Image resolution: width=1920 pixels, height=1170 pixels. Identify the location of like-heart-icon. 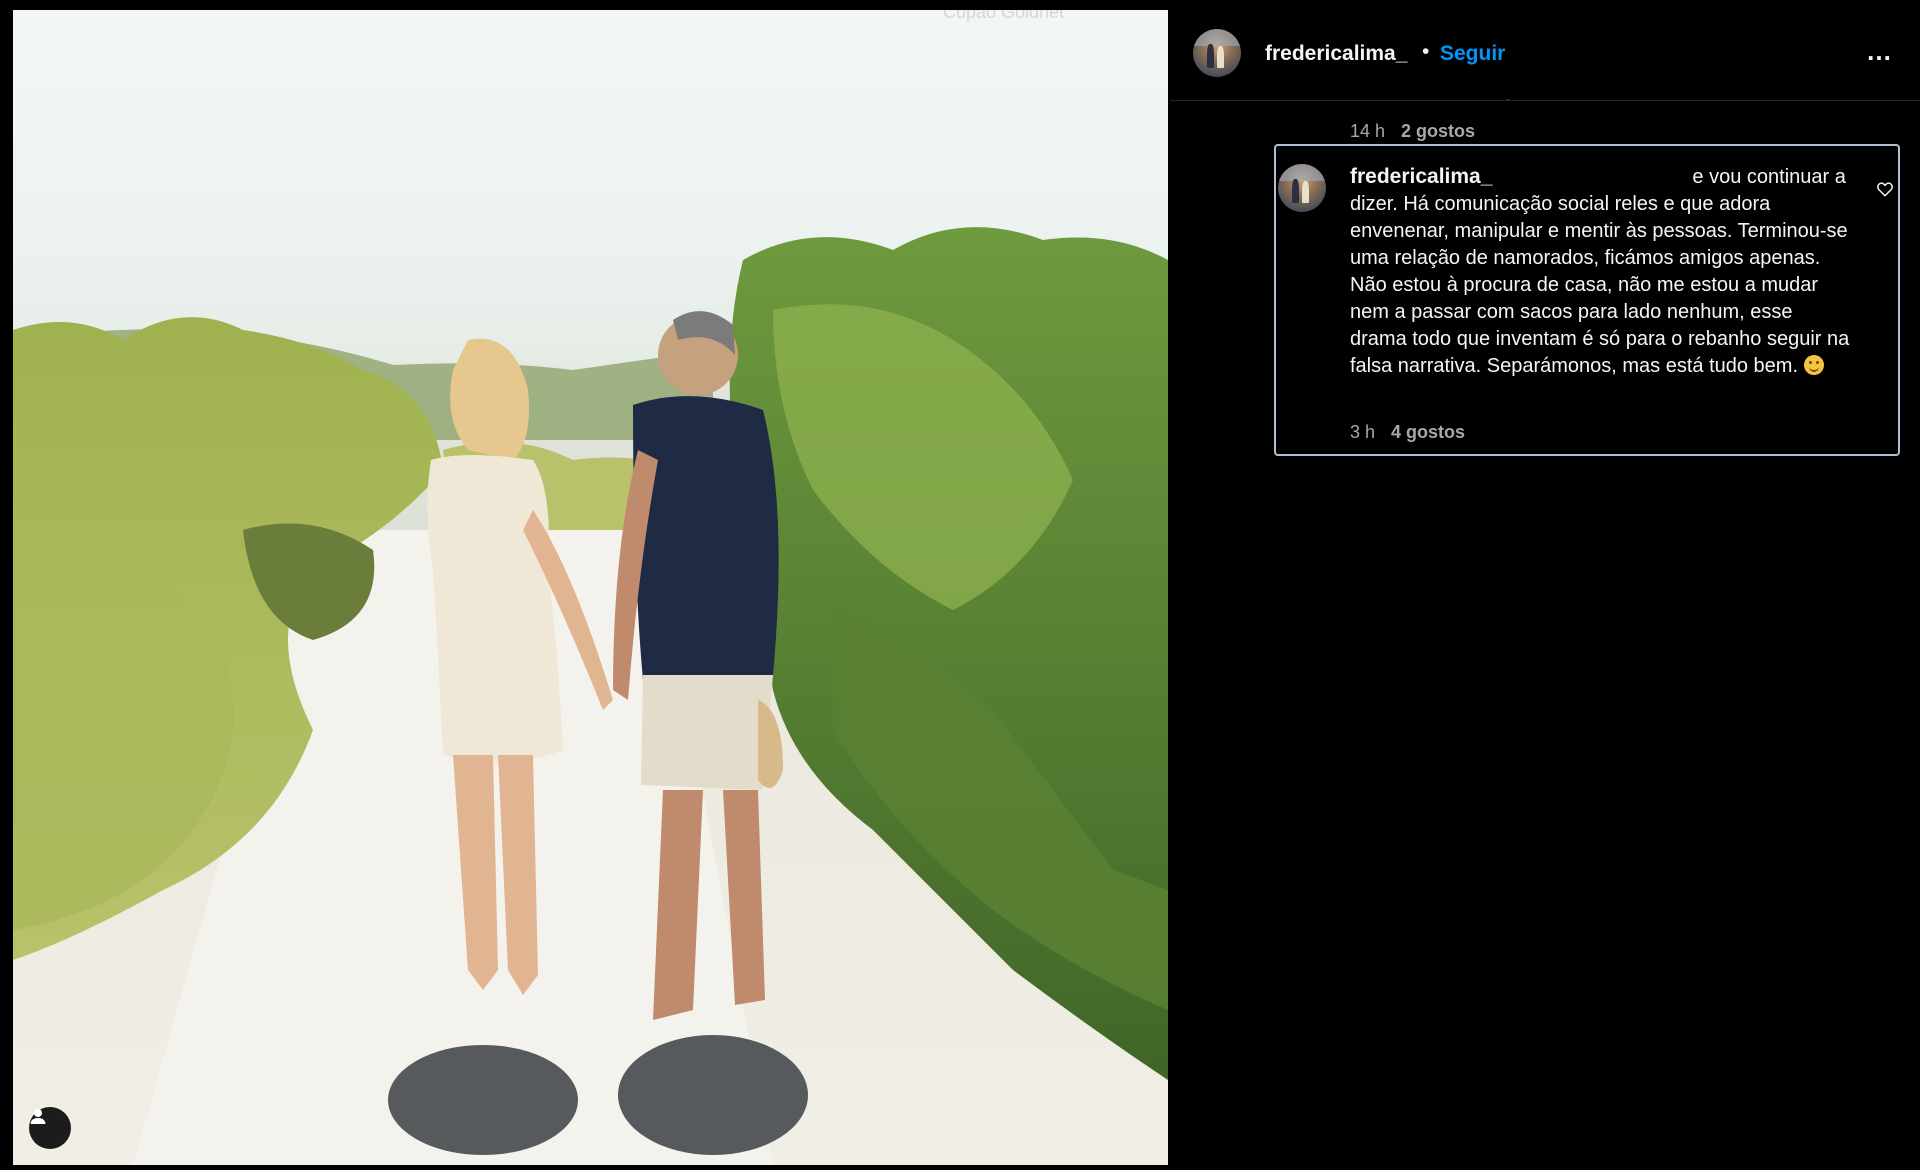
(1885, 189).